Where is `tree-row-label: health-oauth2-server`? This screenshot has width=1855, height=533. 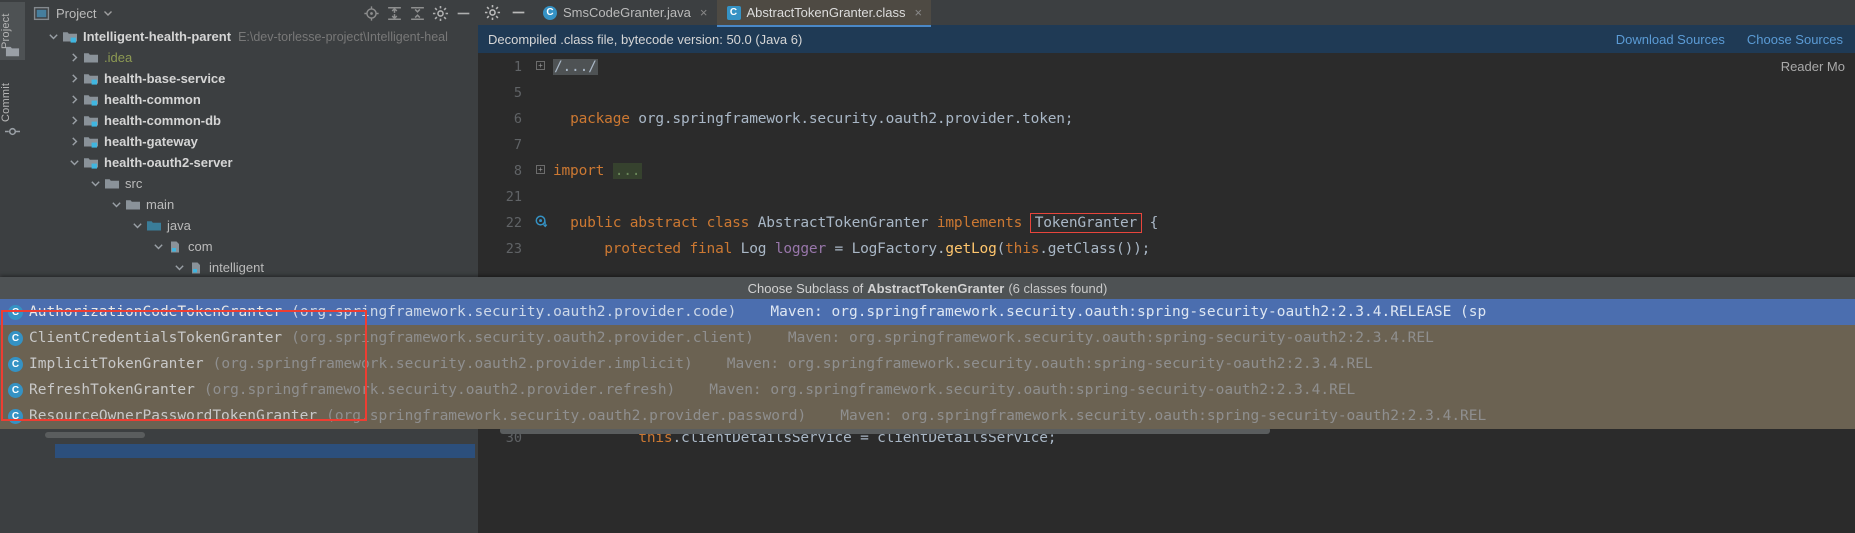 tree-row-label: health-oauth2-server is located at coordinates (168, 162).